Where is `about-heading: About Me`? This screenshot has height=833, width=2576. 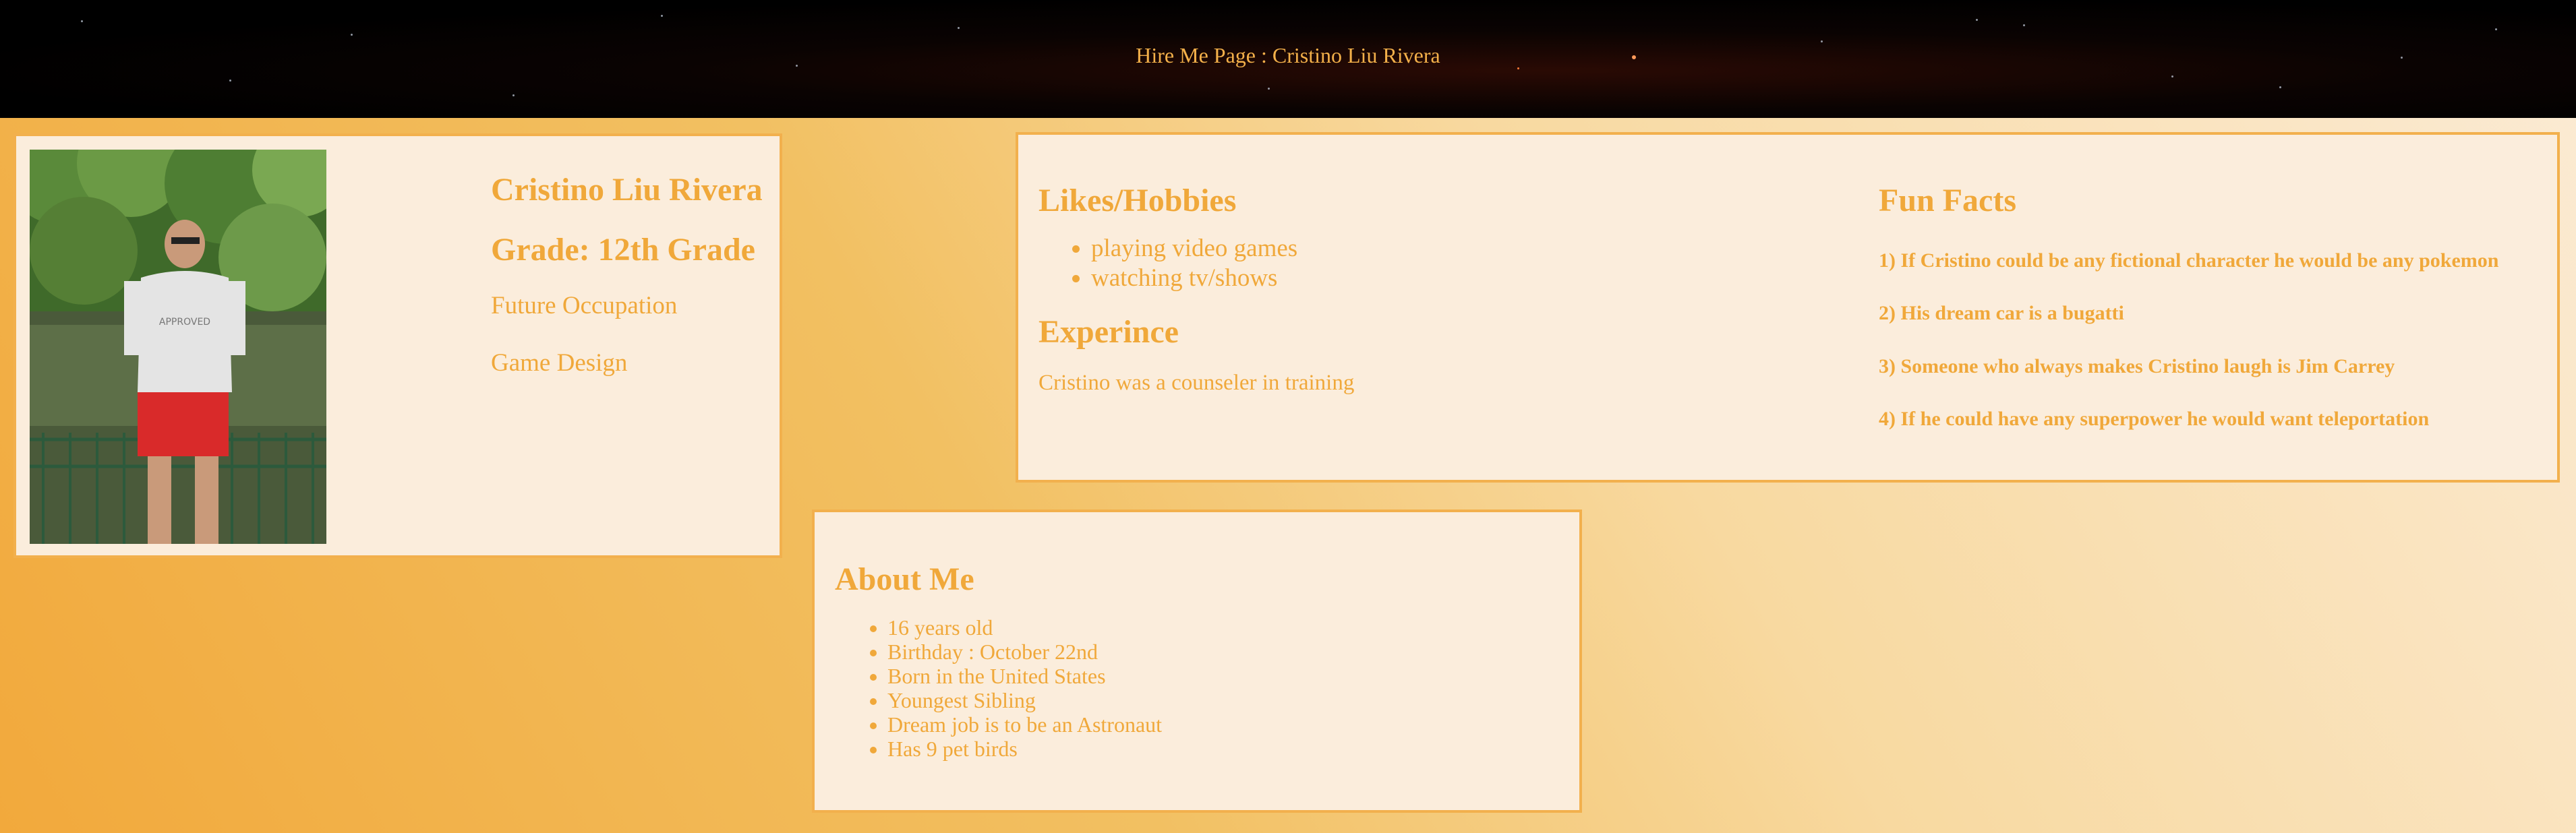 about-heading: About Me is located at coordinates (904, 579).